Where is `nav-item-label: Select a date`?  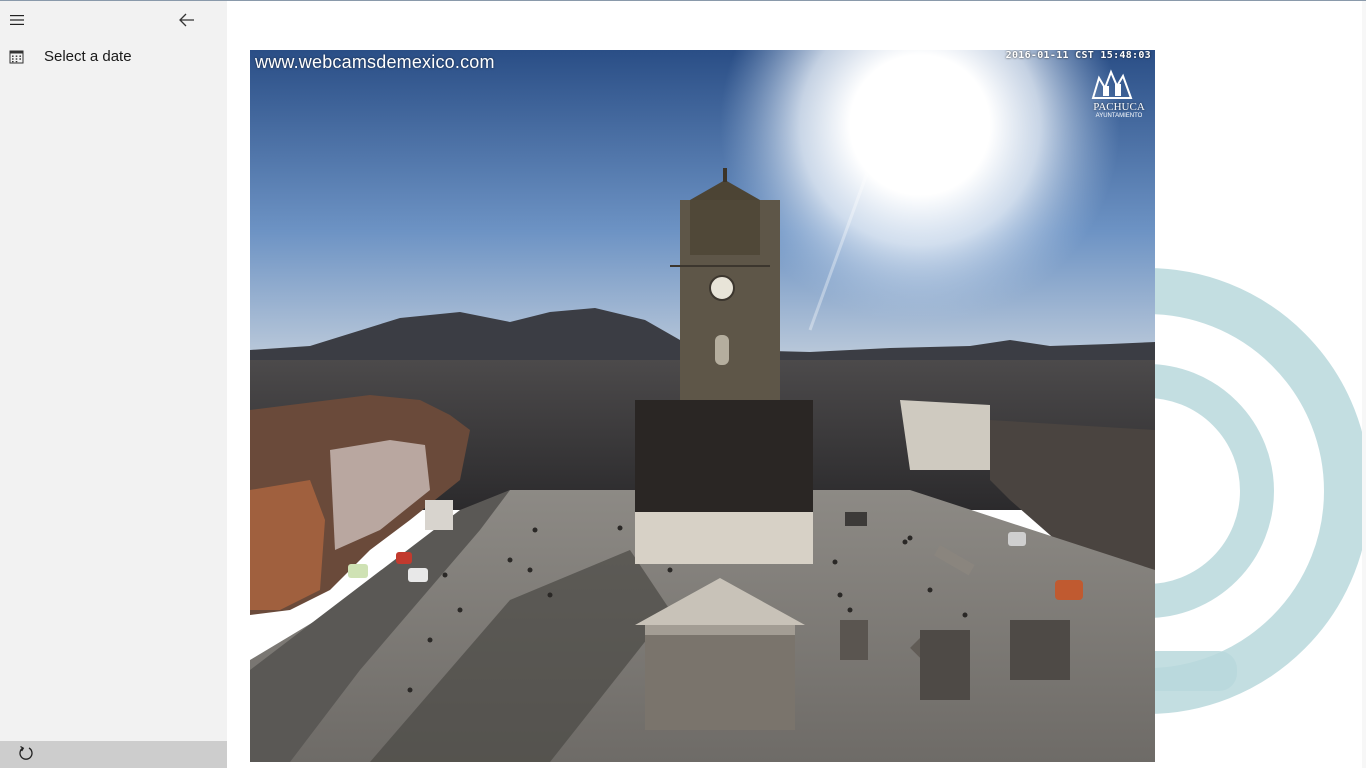 nav-item-label: Select a date is located at coordinates (88, 56).